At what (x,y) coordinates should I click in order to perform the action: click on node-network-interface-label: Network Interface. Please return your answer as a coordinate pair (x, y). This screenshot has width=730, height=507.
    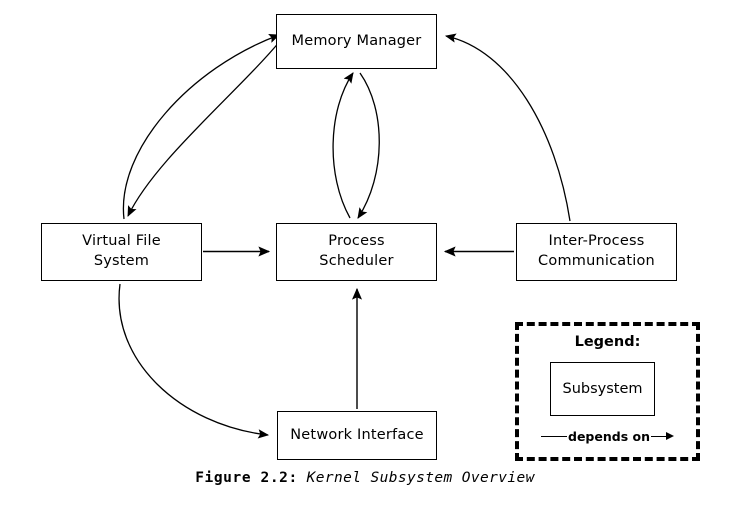
    Looking at the image, I should click on (357, 434).